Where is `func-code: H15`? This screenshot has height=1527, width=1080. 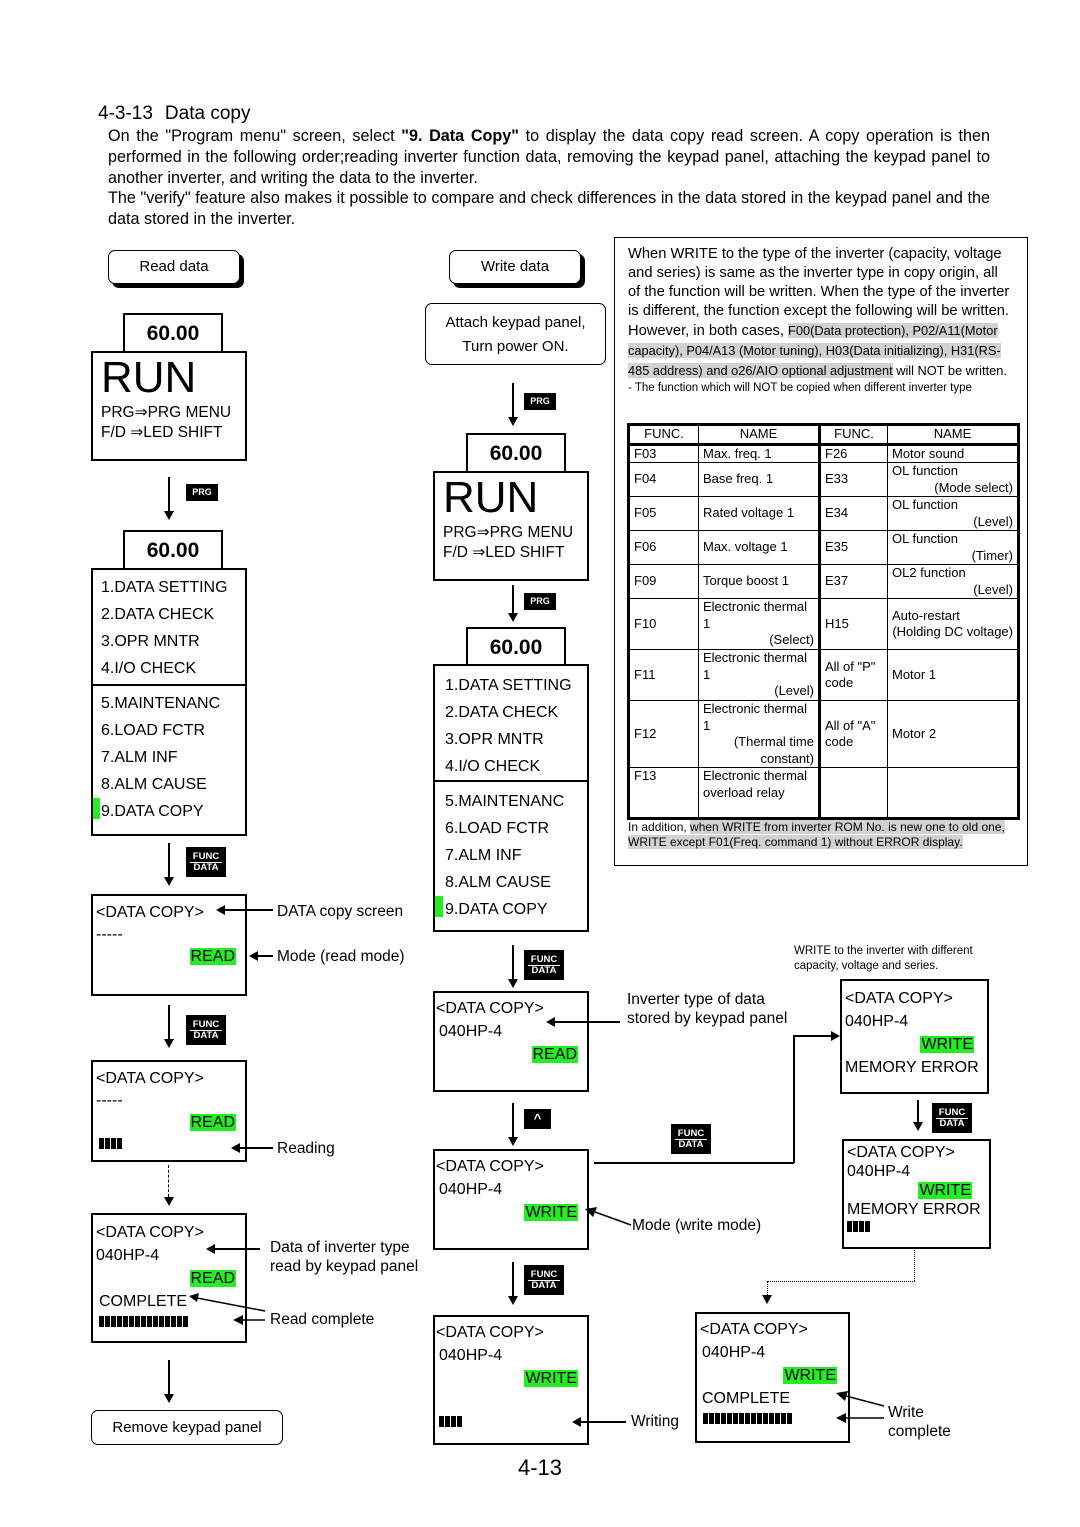 func-code: H15 is located at coordinates (853, 624).